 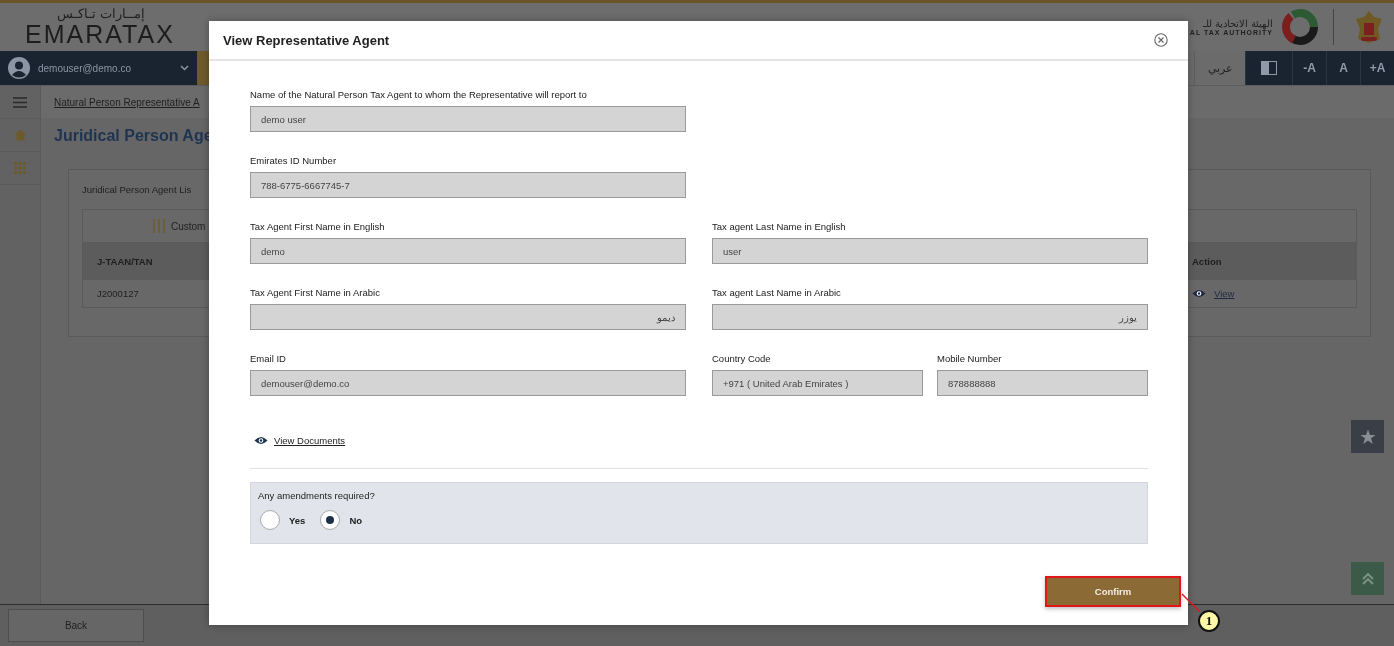 I want to click on field-label: Email ID, so click(x=268, y=358).